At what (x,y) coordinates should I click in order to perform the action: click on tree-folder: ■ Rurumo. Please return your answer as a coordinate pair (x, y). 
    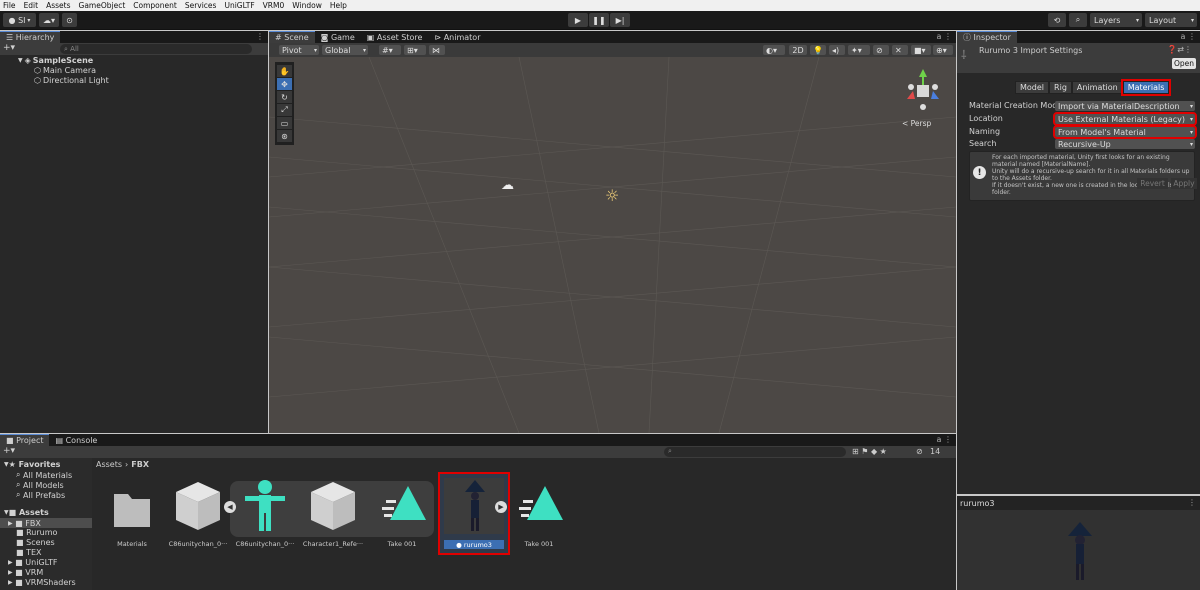
    Looking at the image, I should click on (36, 532).